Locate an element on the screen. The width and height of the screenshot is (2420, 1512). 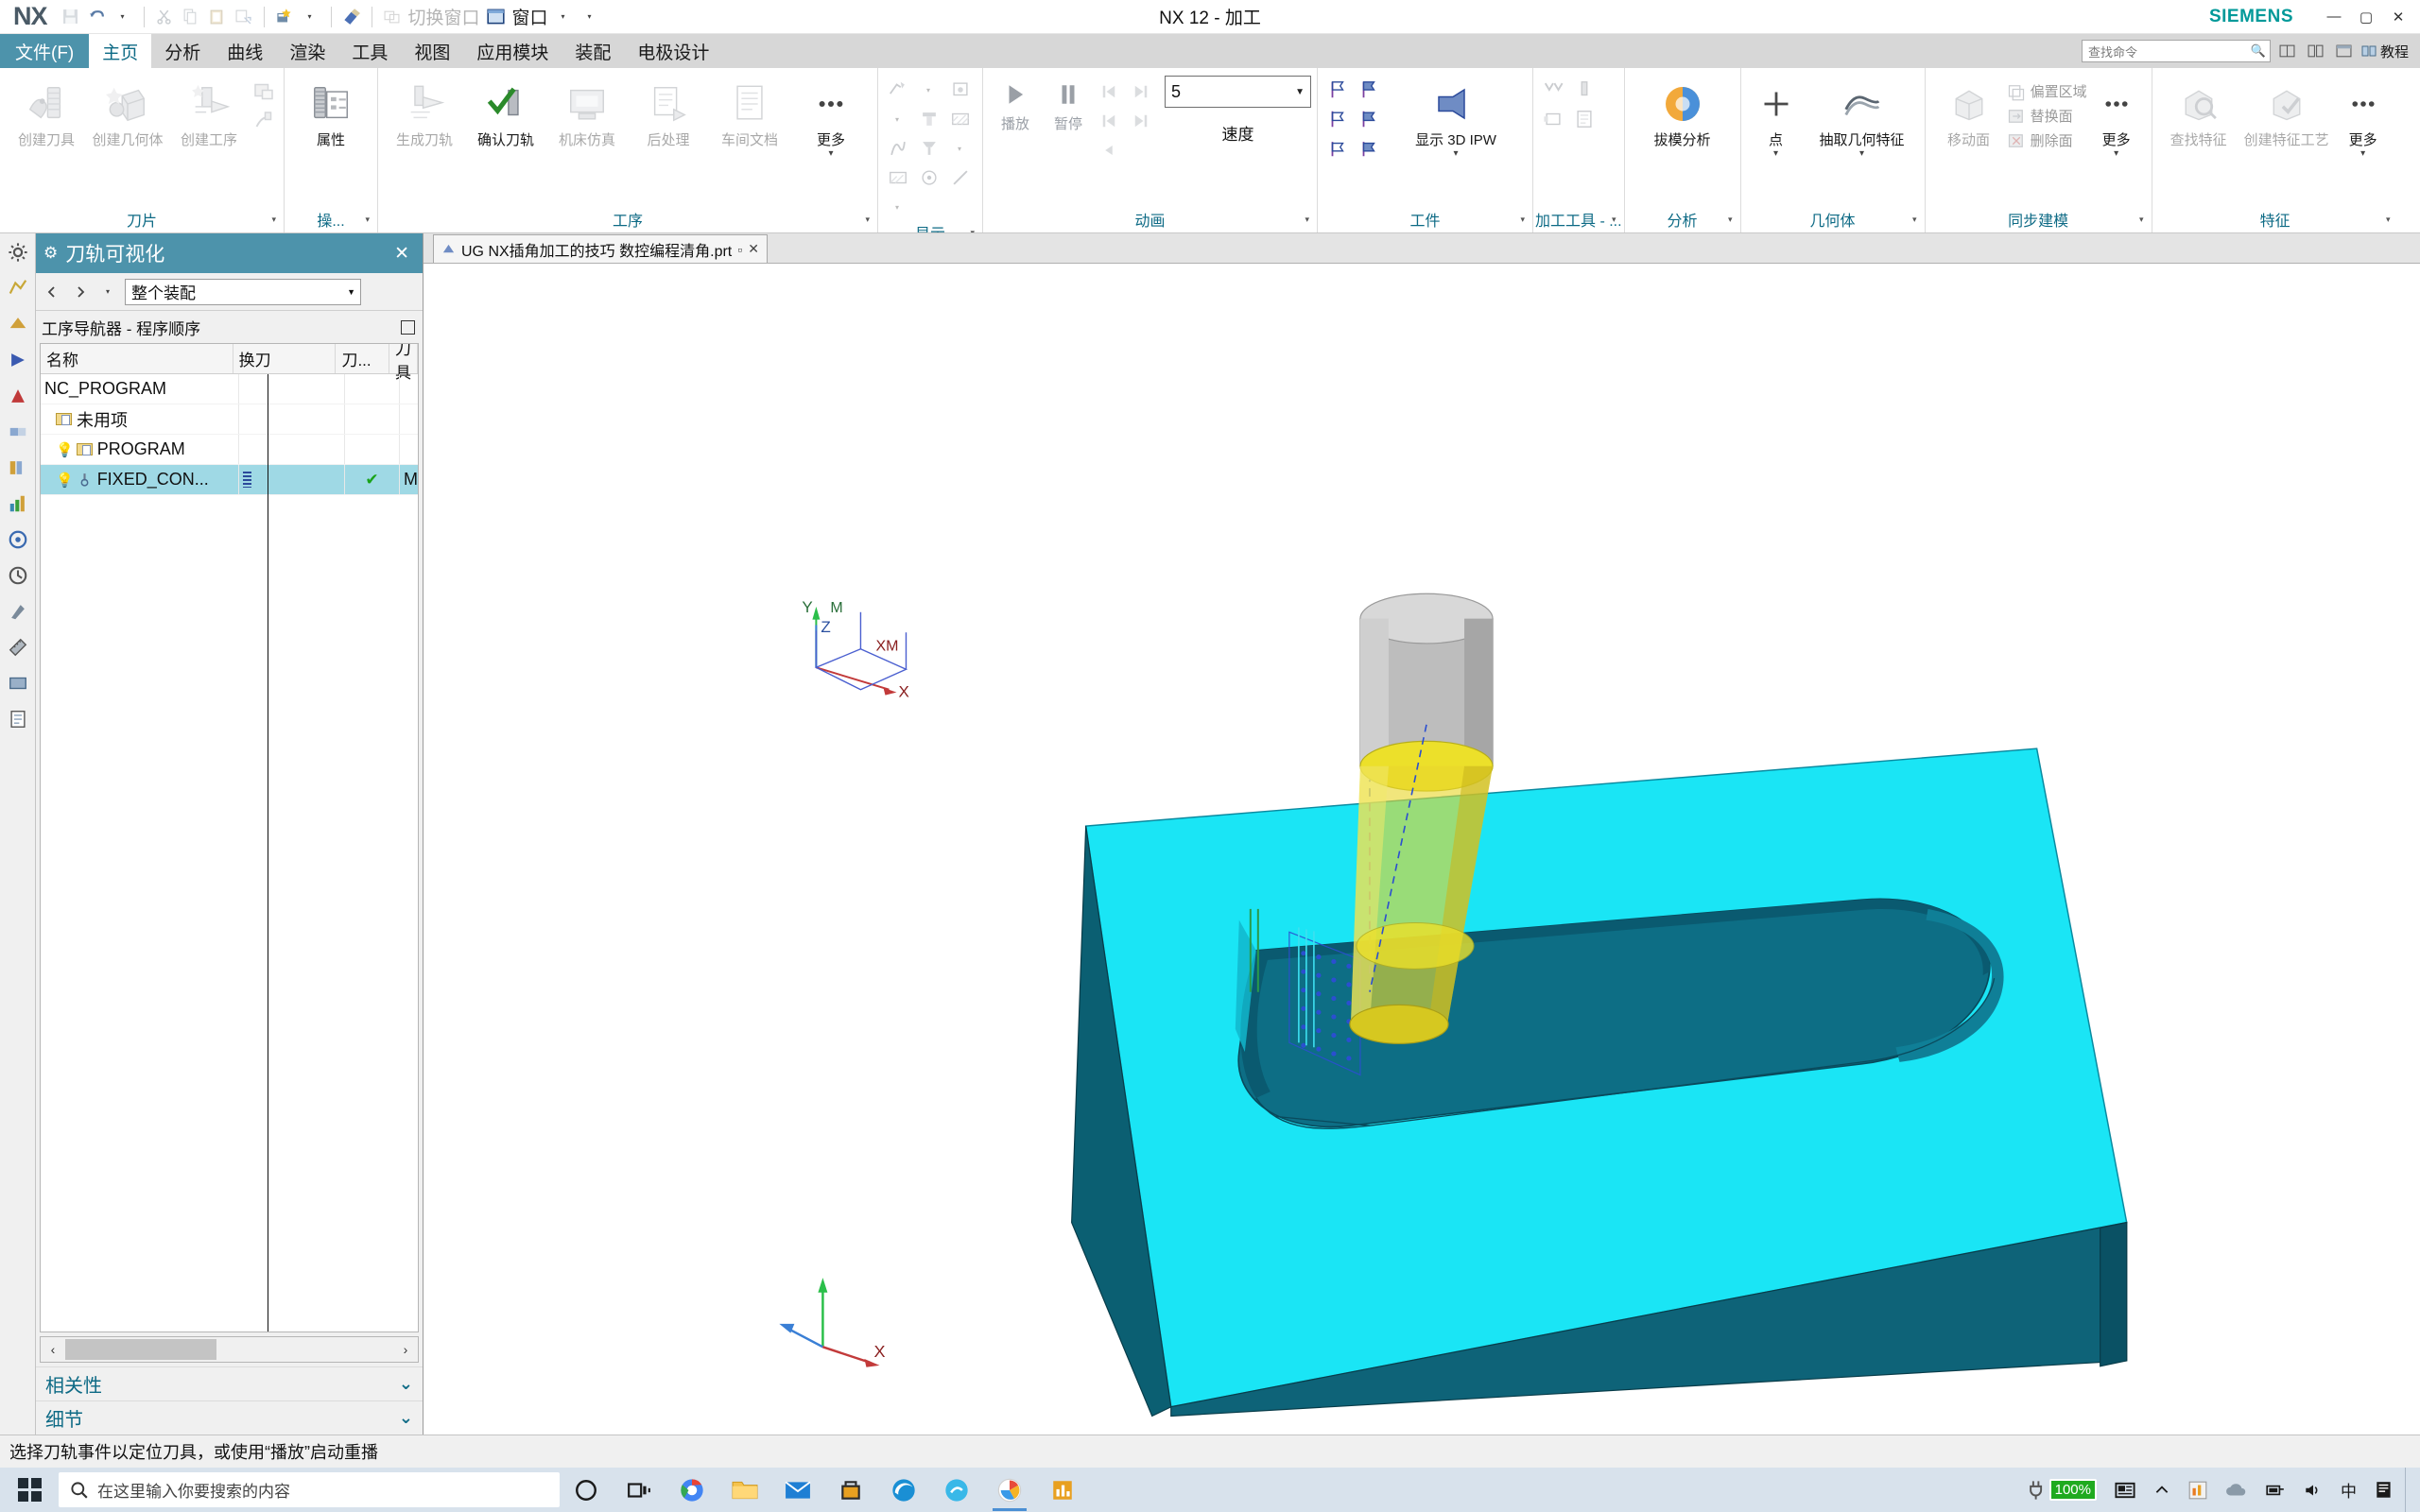
tutorial-link: 教程 is located at coordinates (2387, 51).